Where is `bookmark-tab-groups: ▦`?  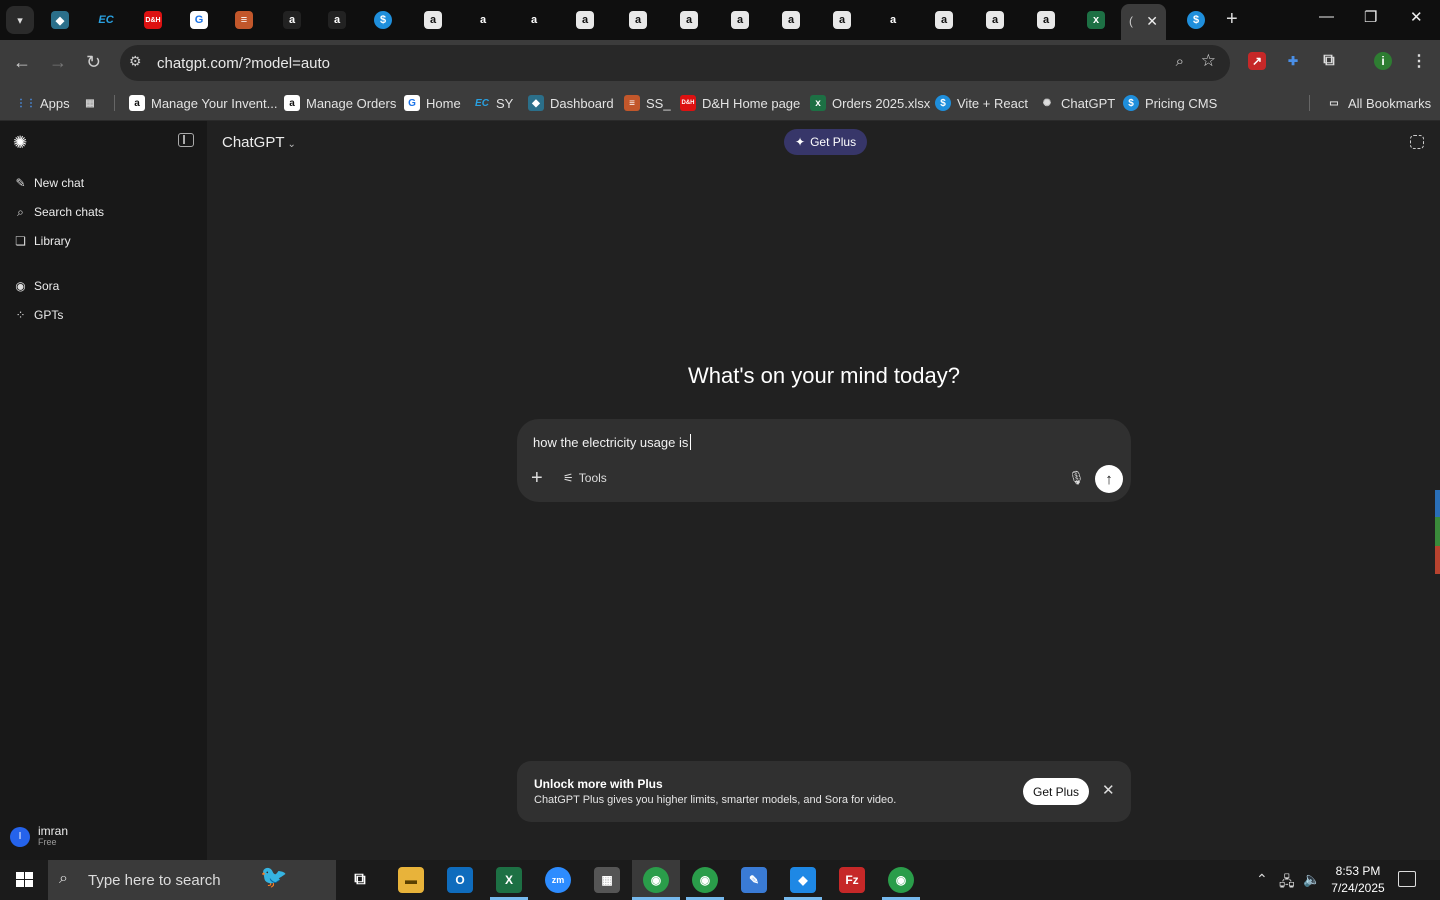
bookmark-tab-groups: ▦ is located at coordinates (90, 103).